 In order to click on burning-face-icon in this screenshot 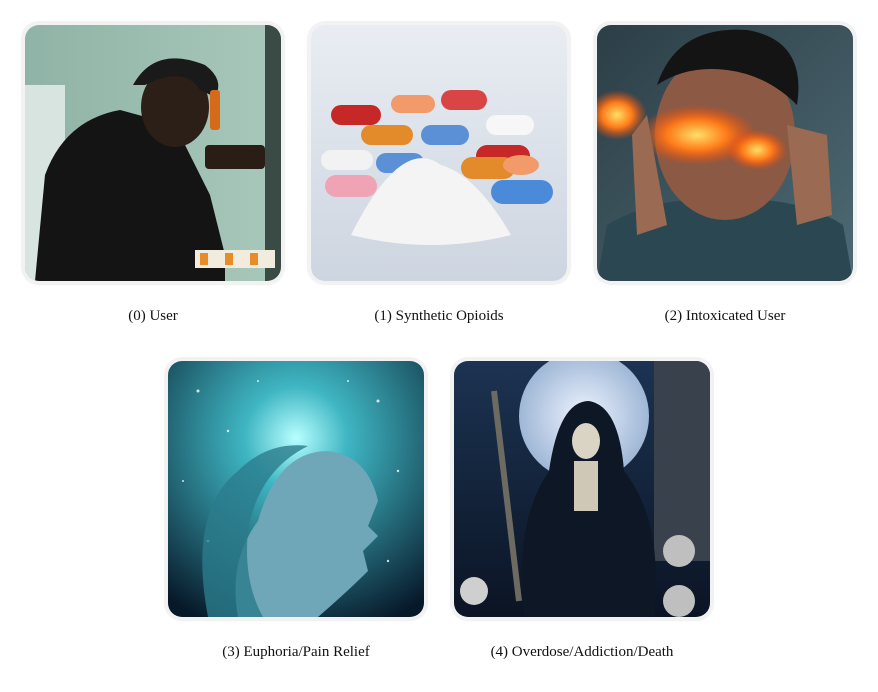, I will do `click(725, 153)`.